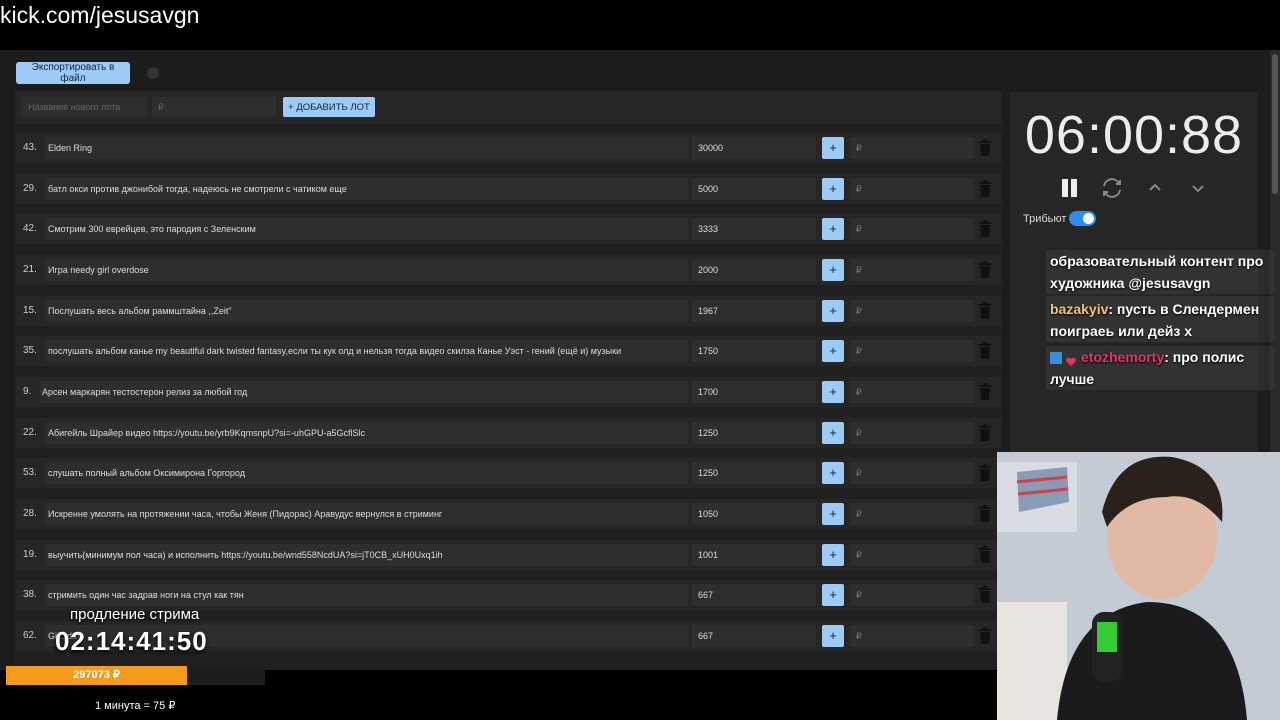 This screenshot has height=720, width=1280. What do you see at coordinates (1082, 218) in the screenshot?
I see `tribute-toggle` at bounding box center [1082, 218].